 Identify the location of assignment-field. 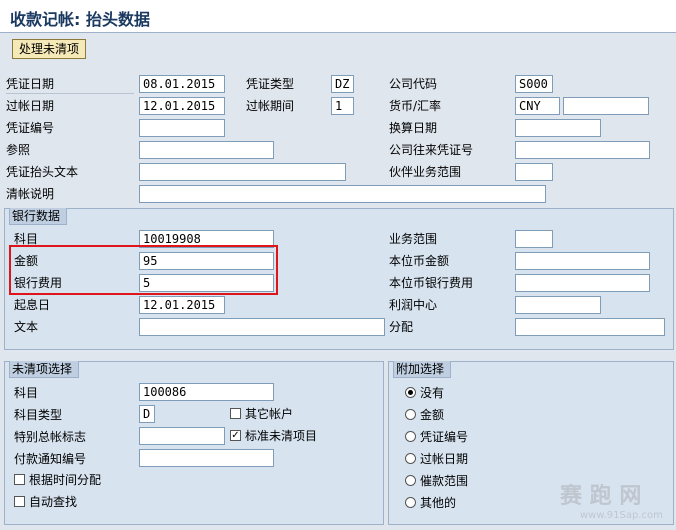
(590, 327).